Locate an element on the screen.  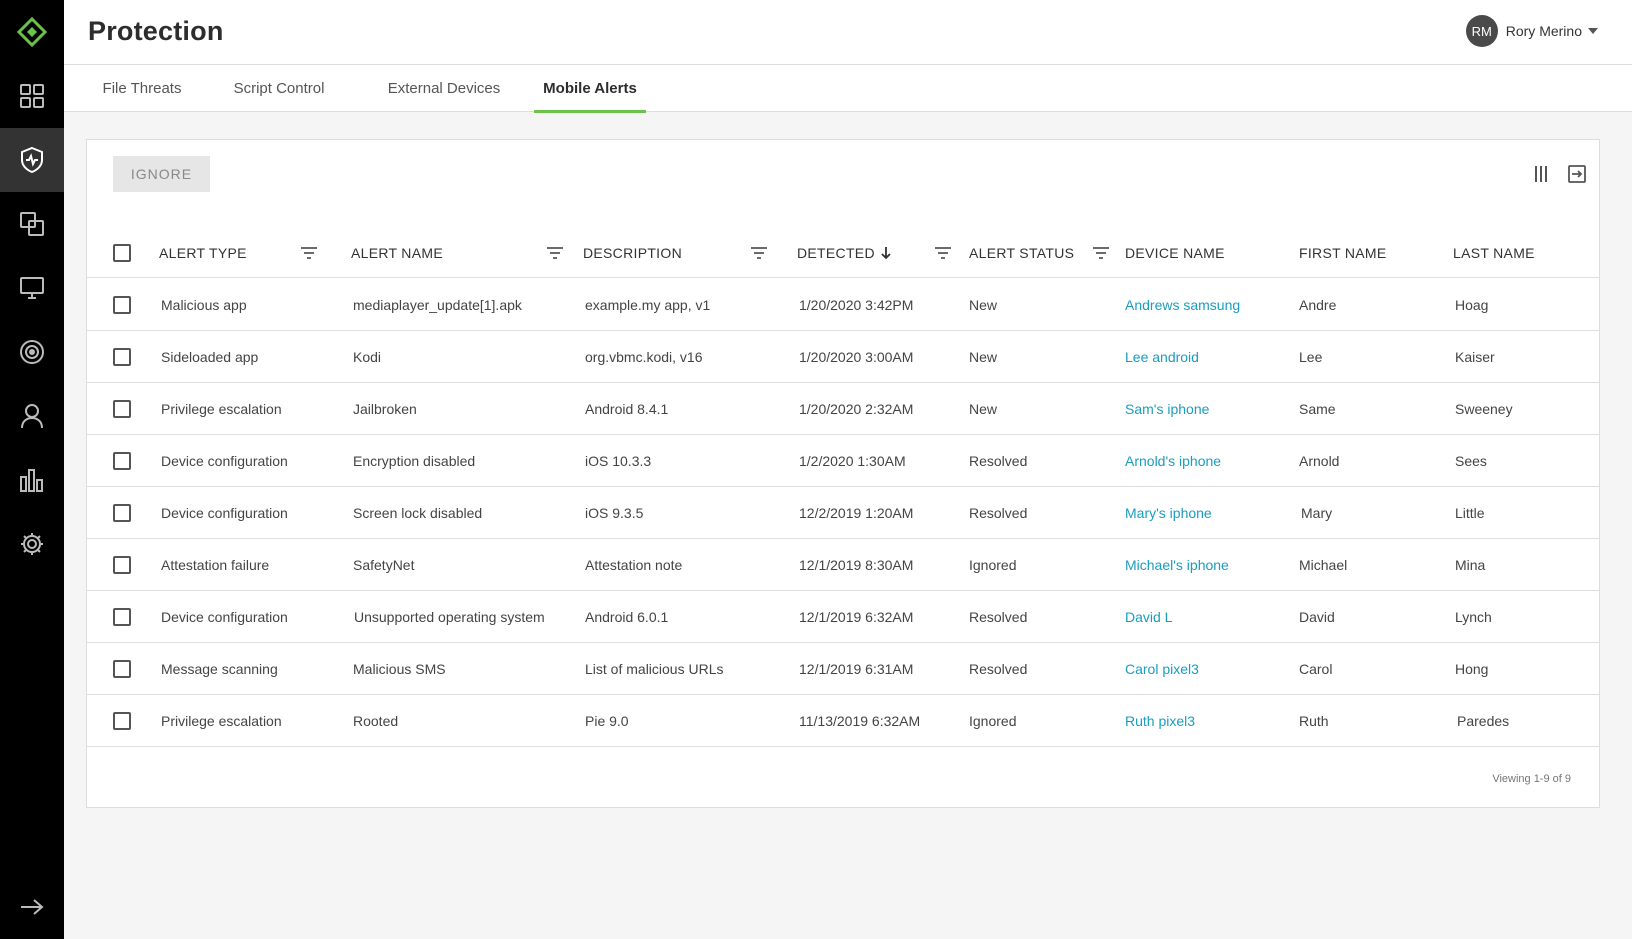
cell-description: iOS 10.3.3 is located at coordinates (618, 461).